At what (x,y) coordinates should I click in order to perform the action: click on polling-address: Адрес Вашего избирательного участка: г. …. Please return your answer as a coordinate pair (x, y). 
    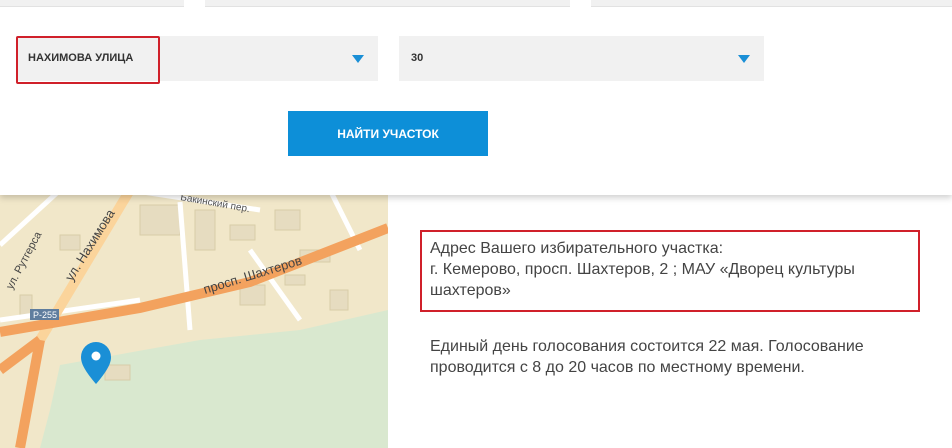
    Looking at the image, I should click on (670, 269).